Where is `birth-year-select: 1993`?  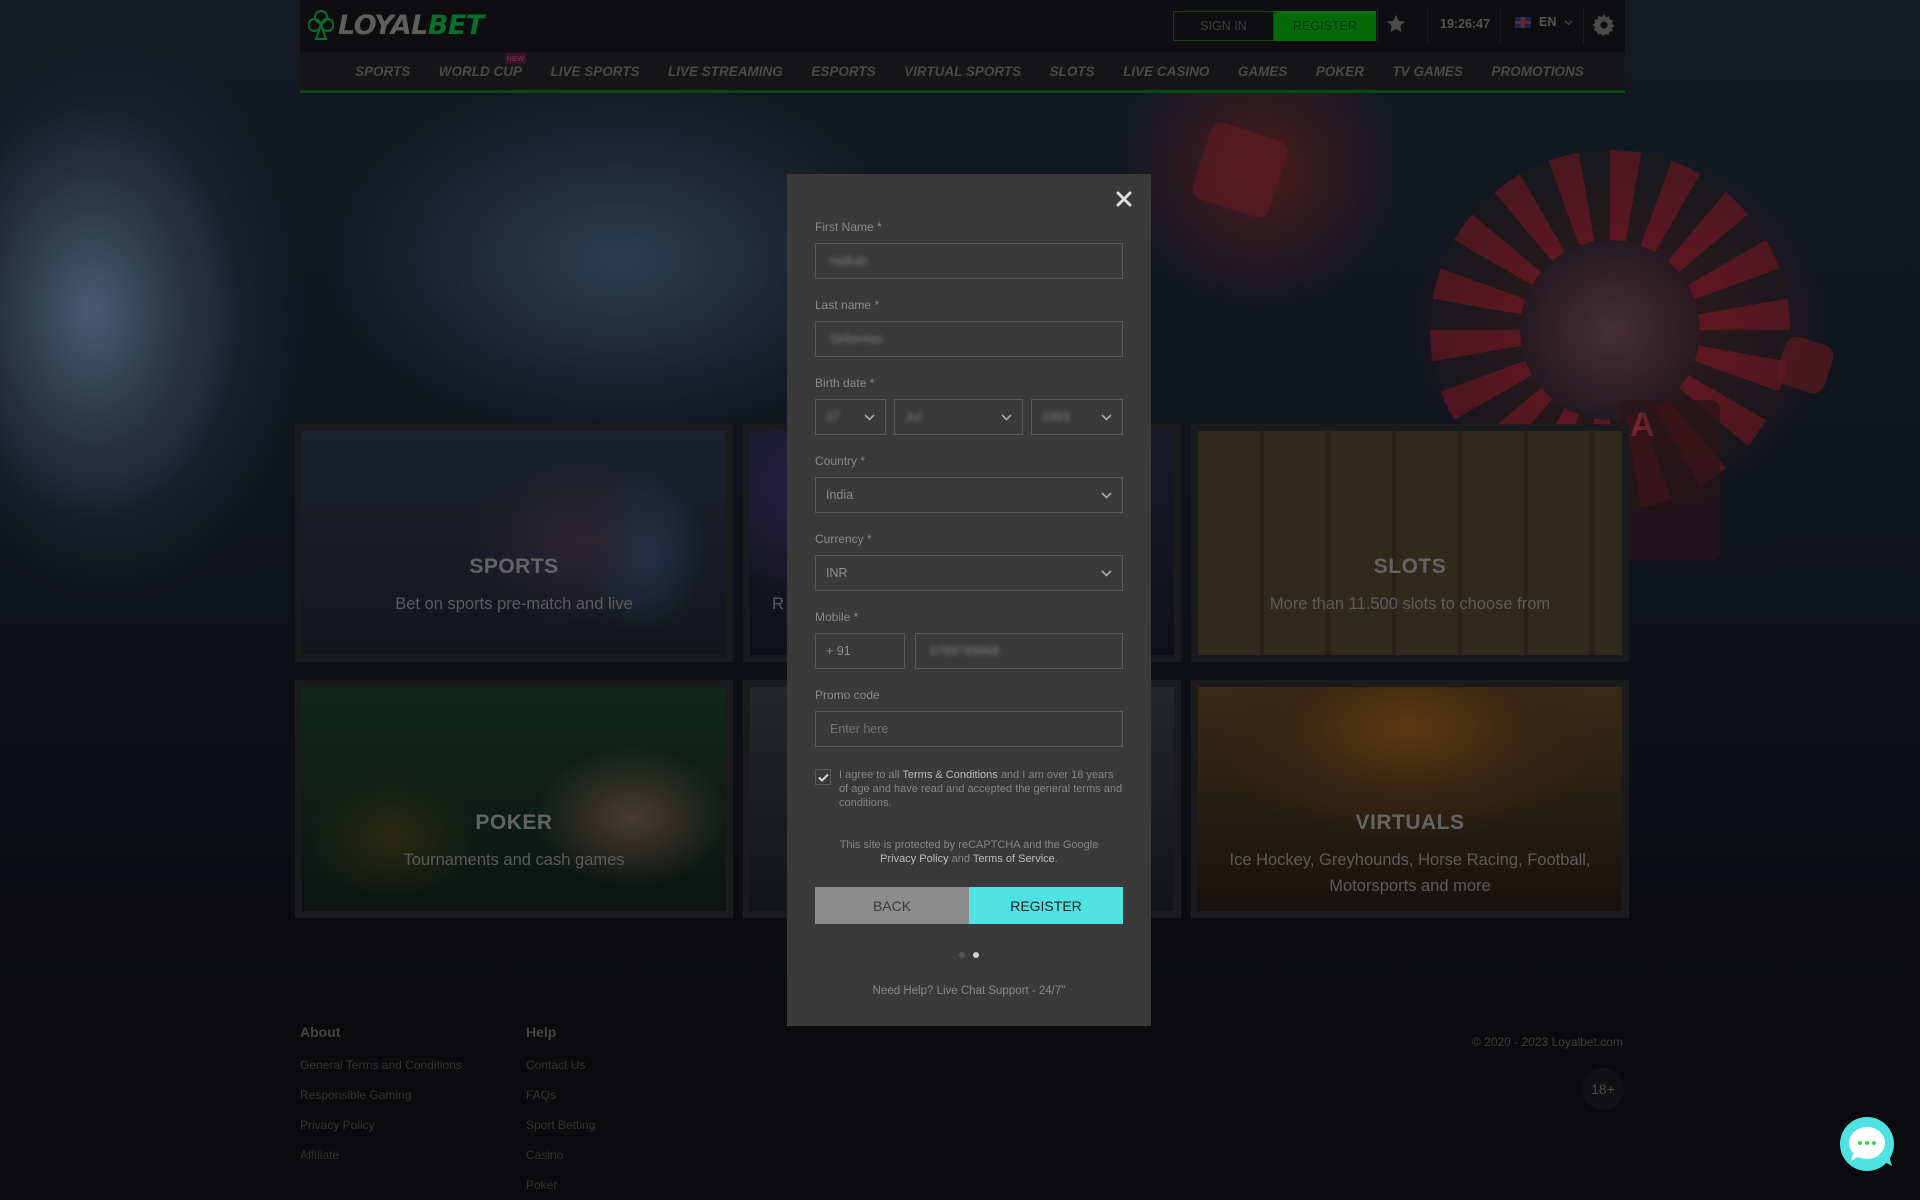 birth-year-select: 1993 is located at coordinates (1077, 417).